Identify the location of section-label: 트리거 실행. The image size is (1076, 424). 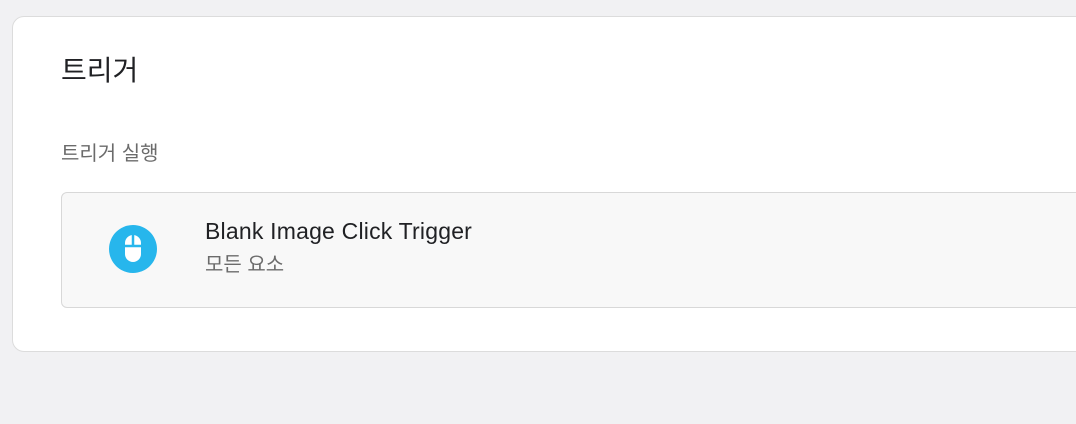
(110, 154).